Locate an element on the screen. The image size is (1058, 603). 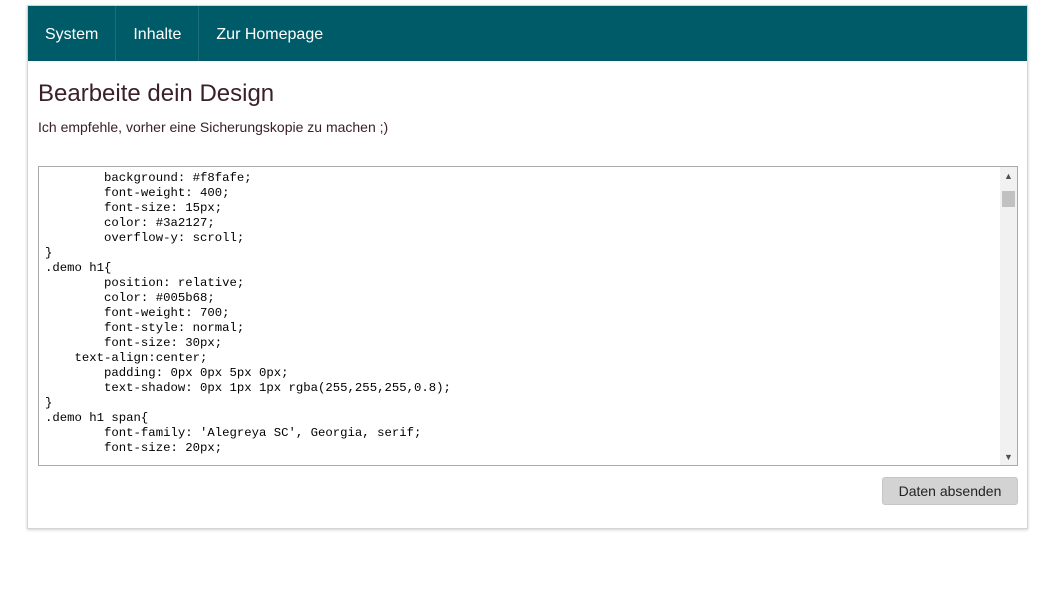
scrollbar-thumb is located at coordinates (1008, 199).